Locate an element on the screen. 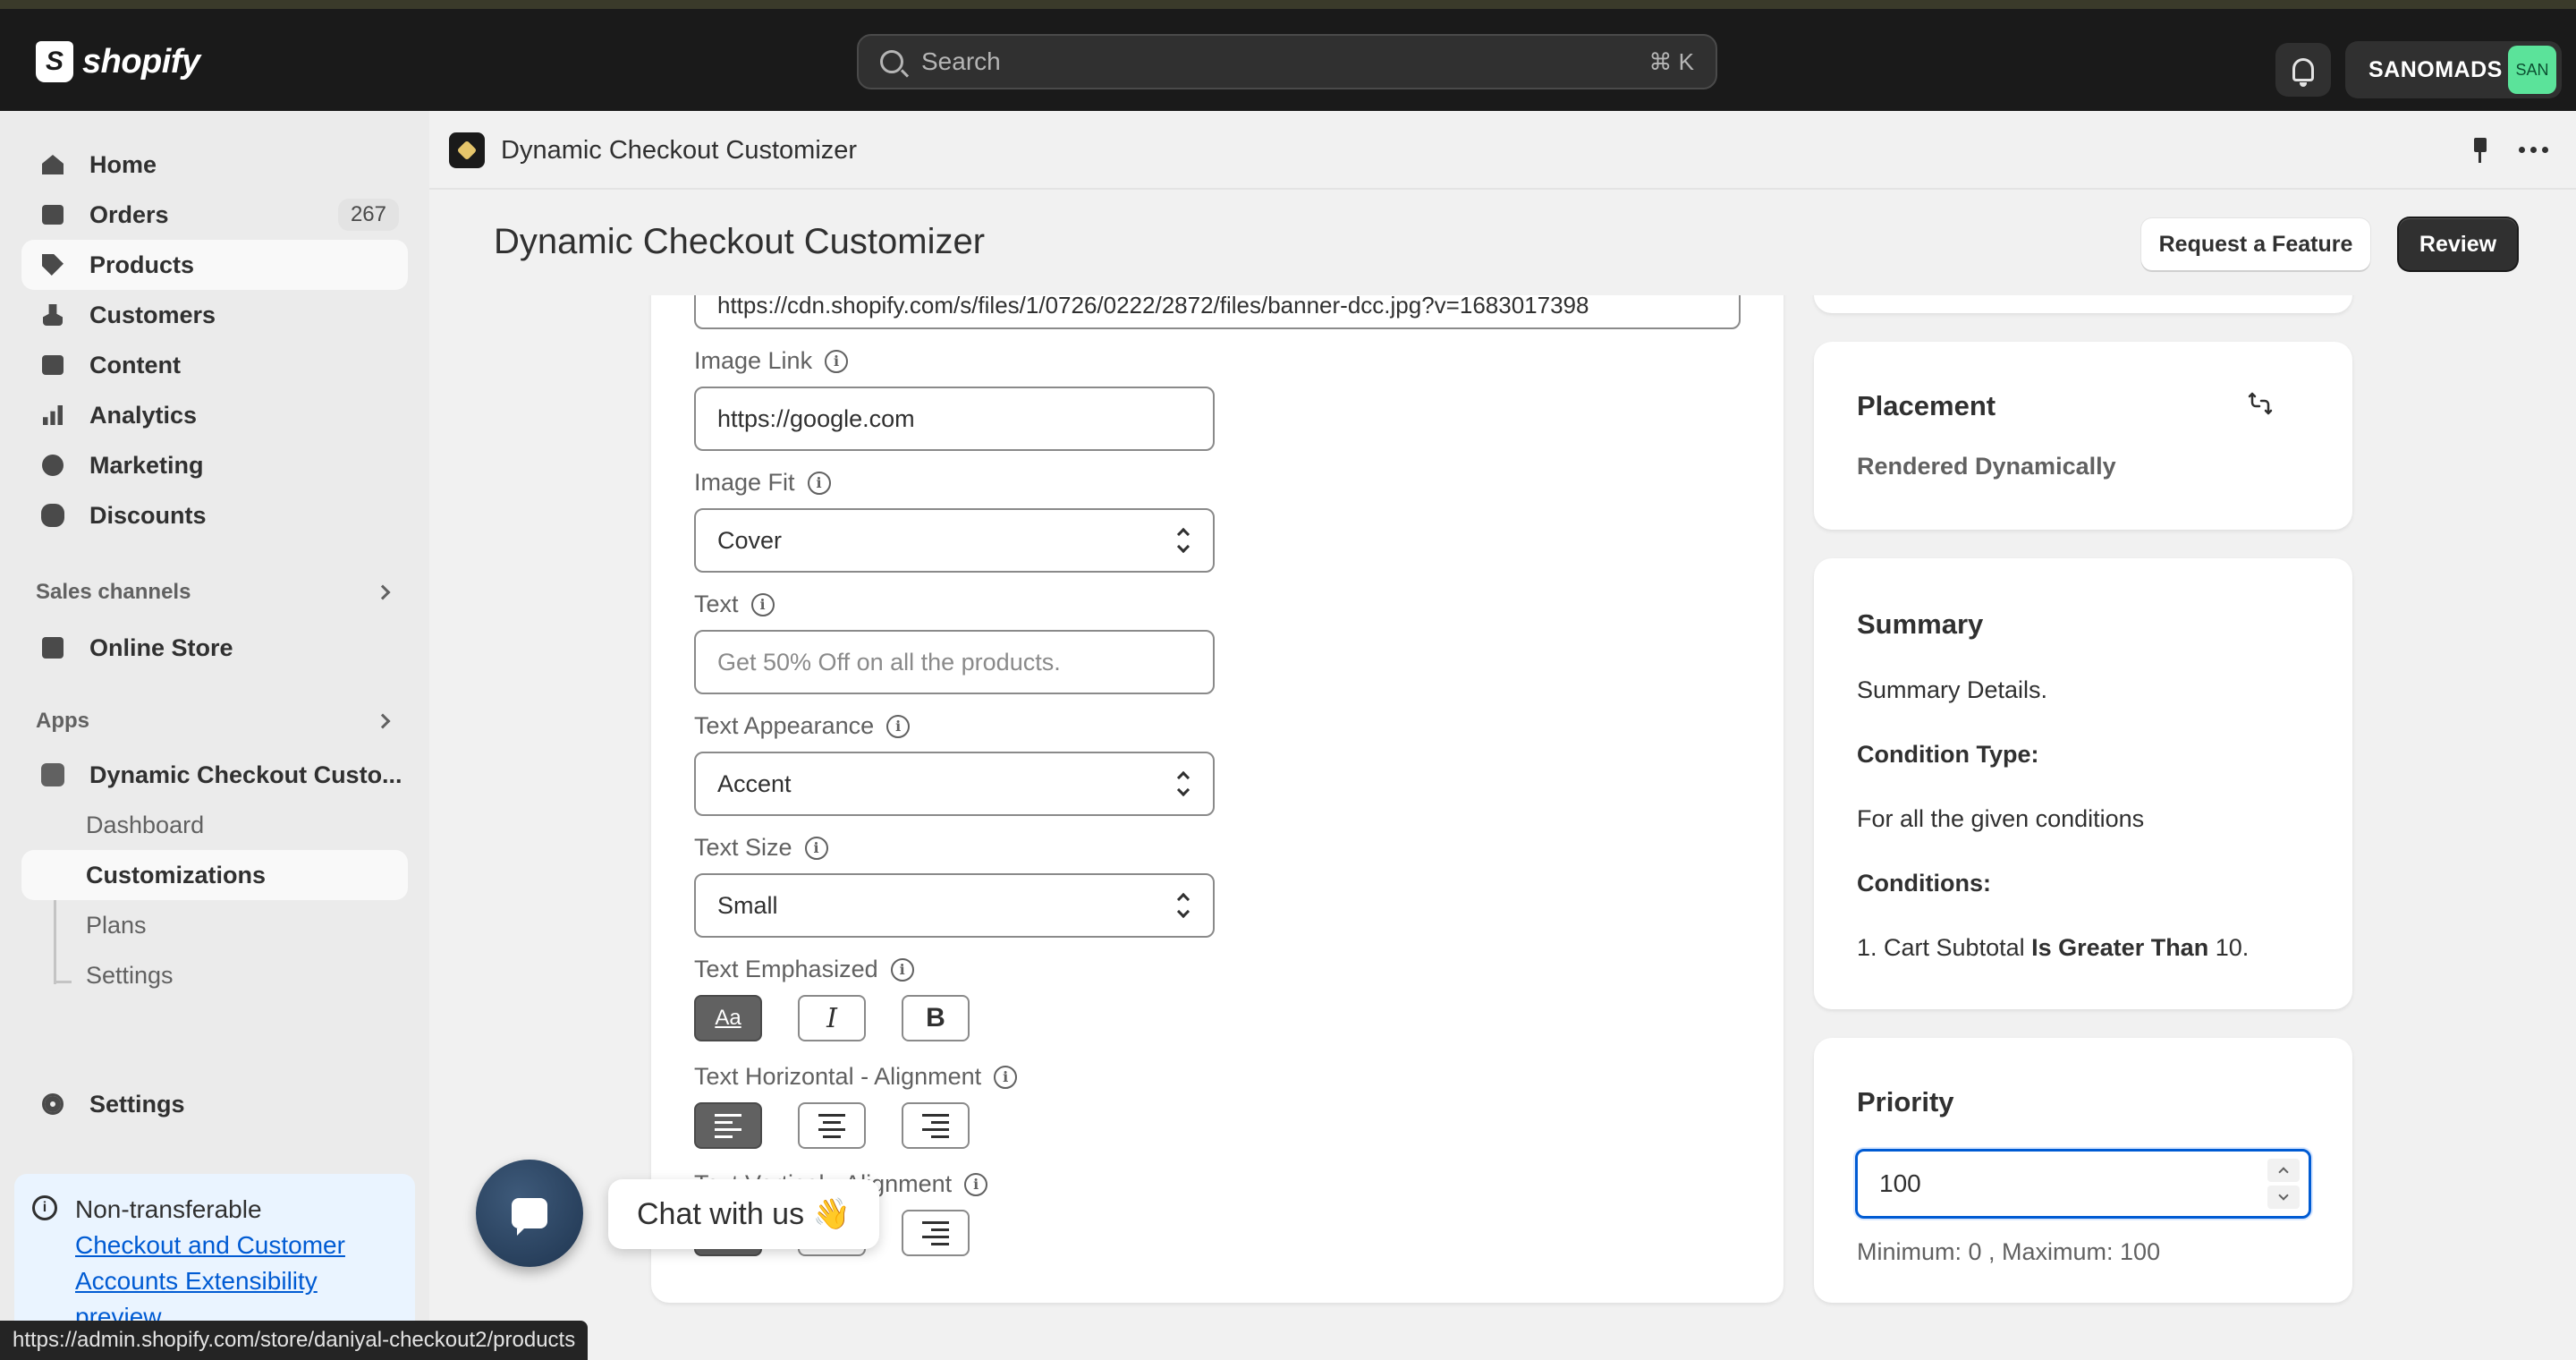 The height and width of the screenshot is (1360, 2576). shopify-logo: shopify is located at coordinates (118, 61).